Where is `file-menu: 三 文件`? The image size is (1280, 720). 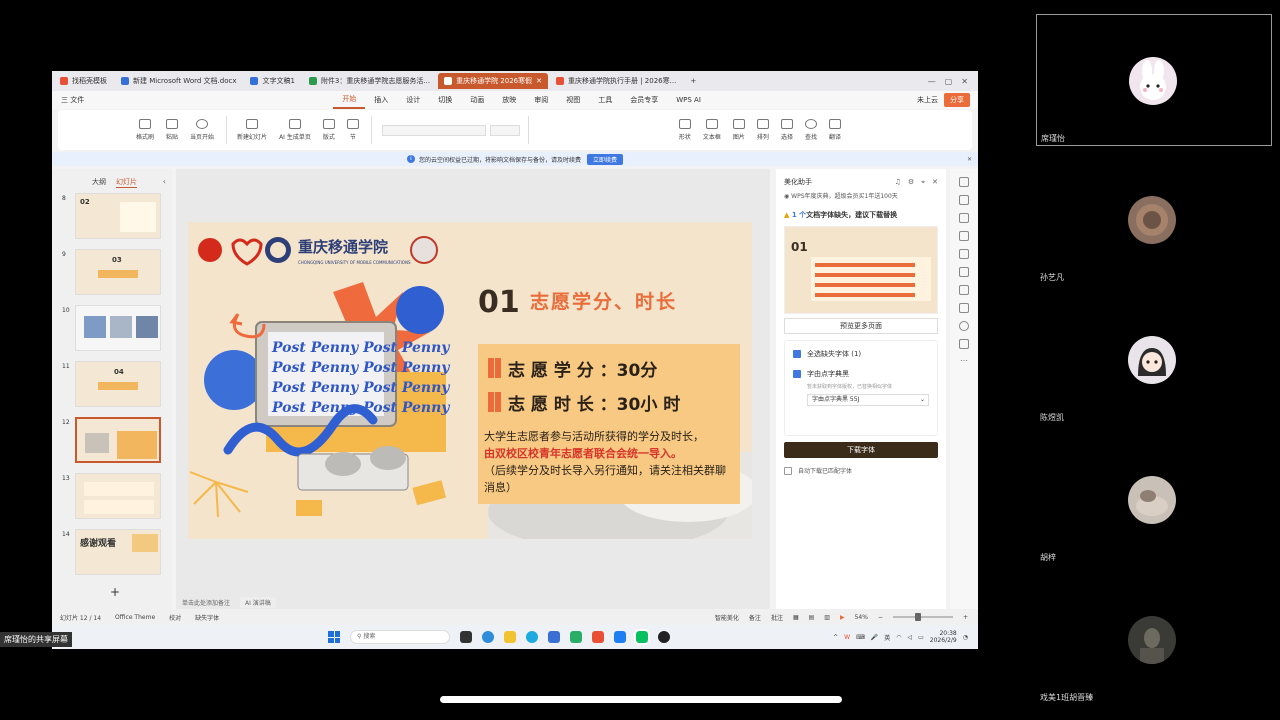
file-menu: 三 文件 is located at coordinates (72, 100).